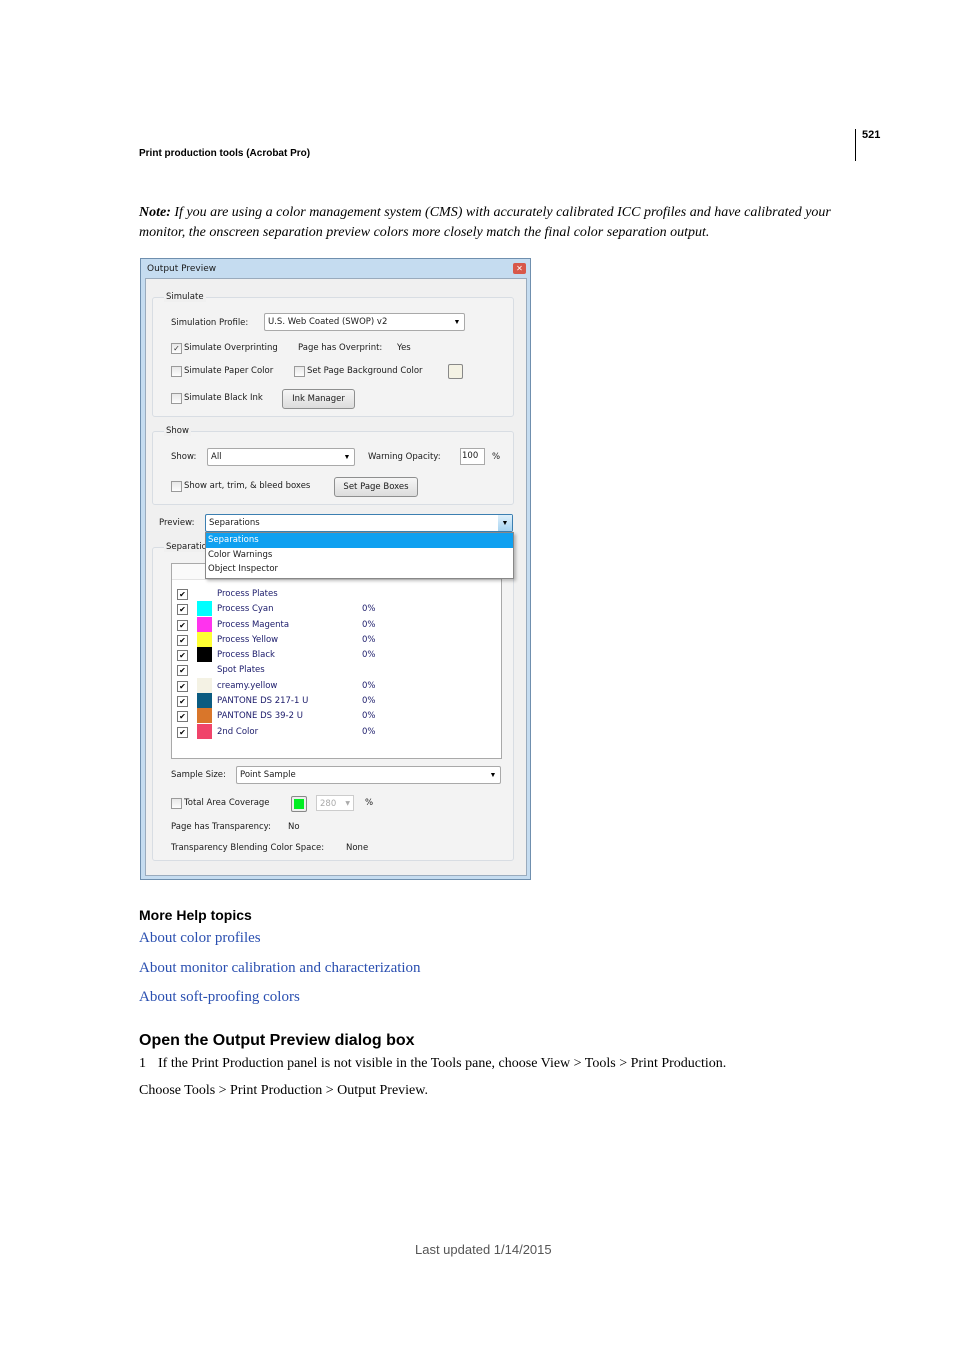 This screenshot has width=954, height=1350. What do you see at coordinates (519, 268) in the screenshot?
I see `close-icon: ✕` at bounding box center [519, 268].